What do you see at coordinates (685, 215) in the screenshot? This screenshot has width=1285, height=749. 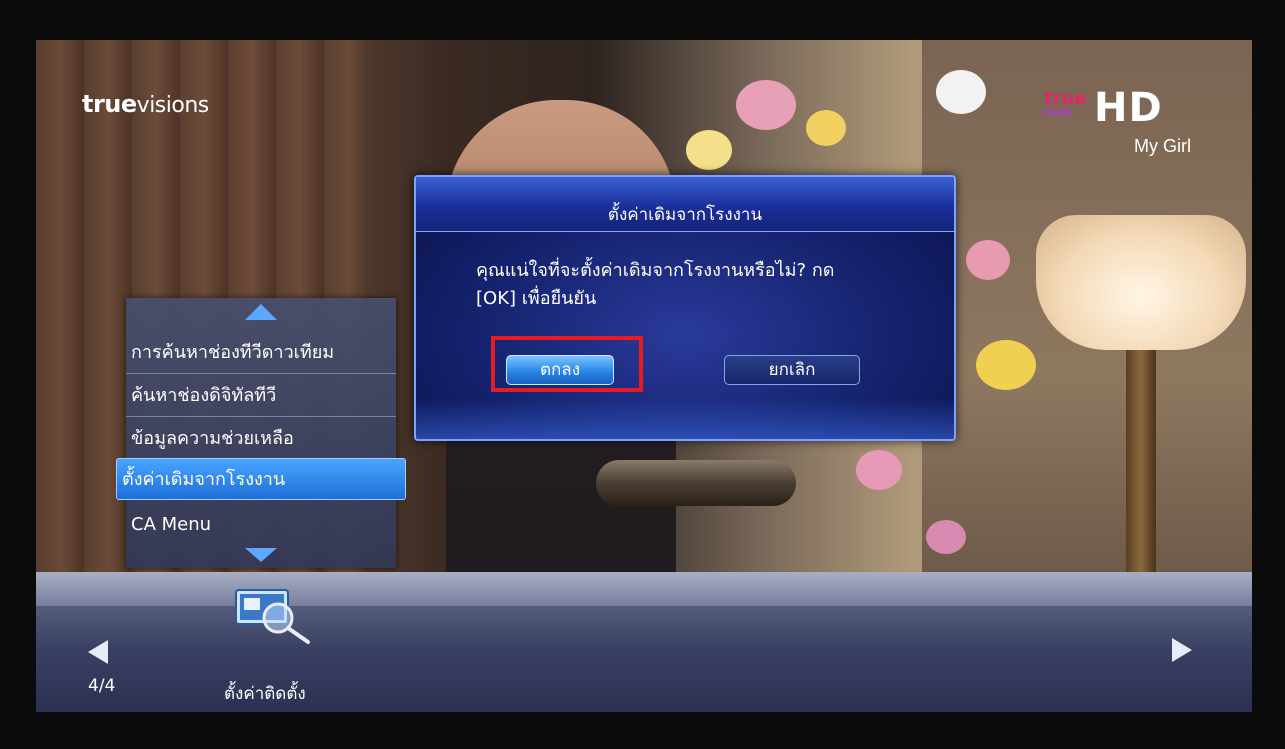 I see `dialog-title: ตั้งค่าเดิมจากโรงงาน` at bounding box center [685, 215].